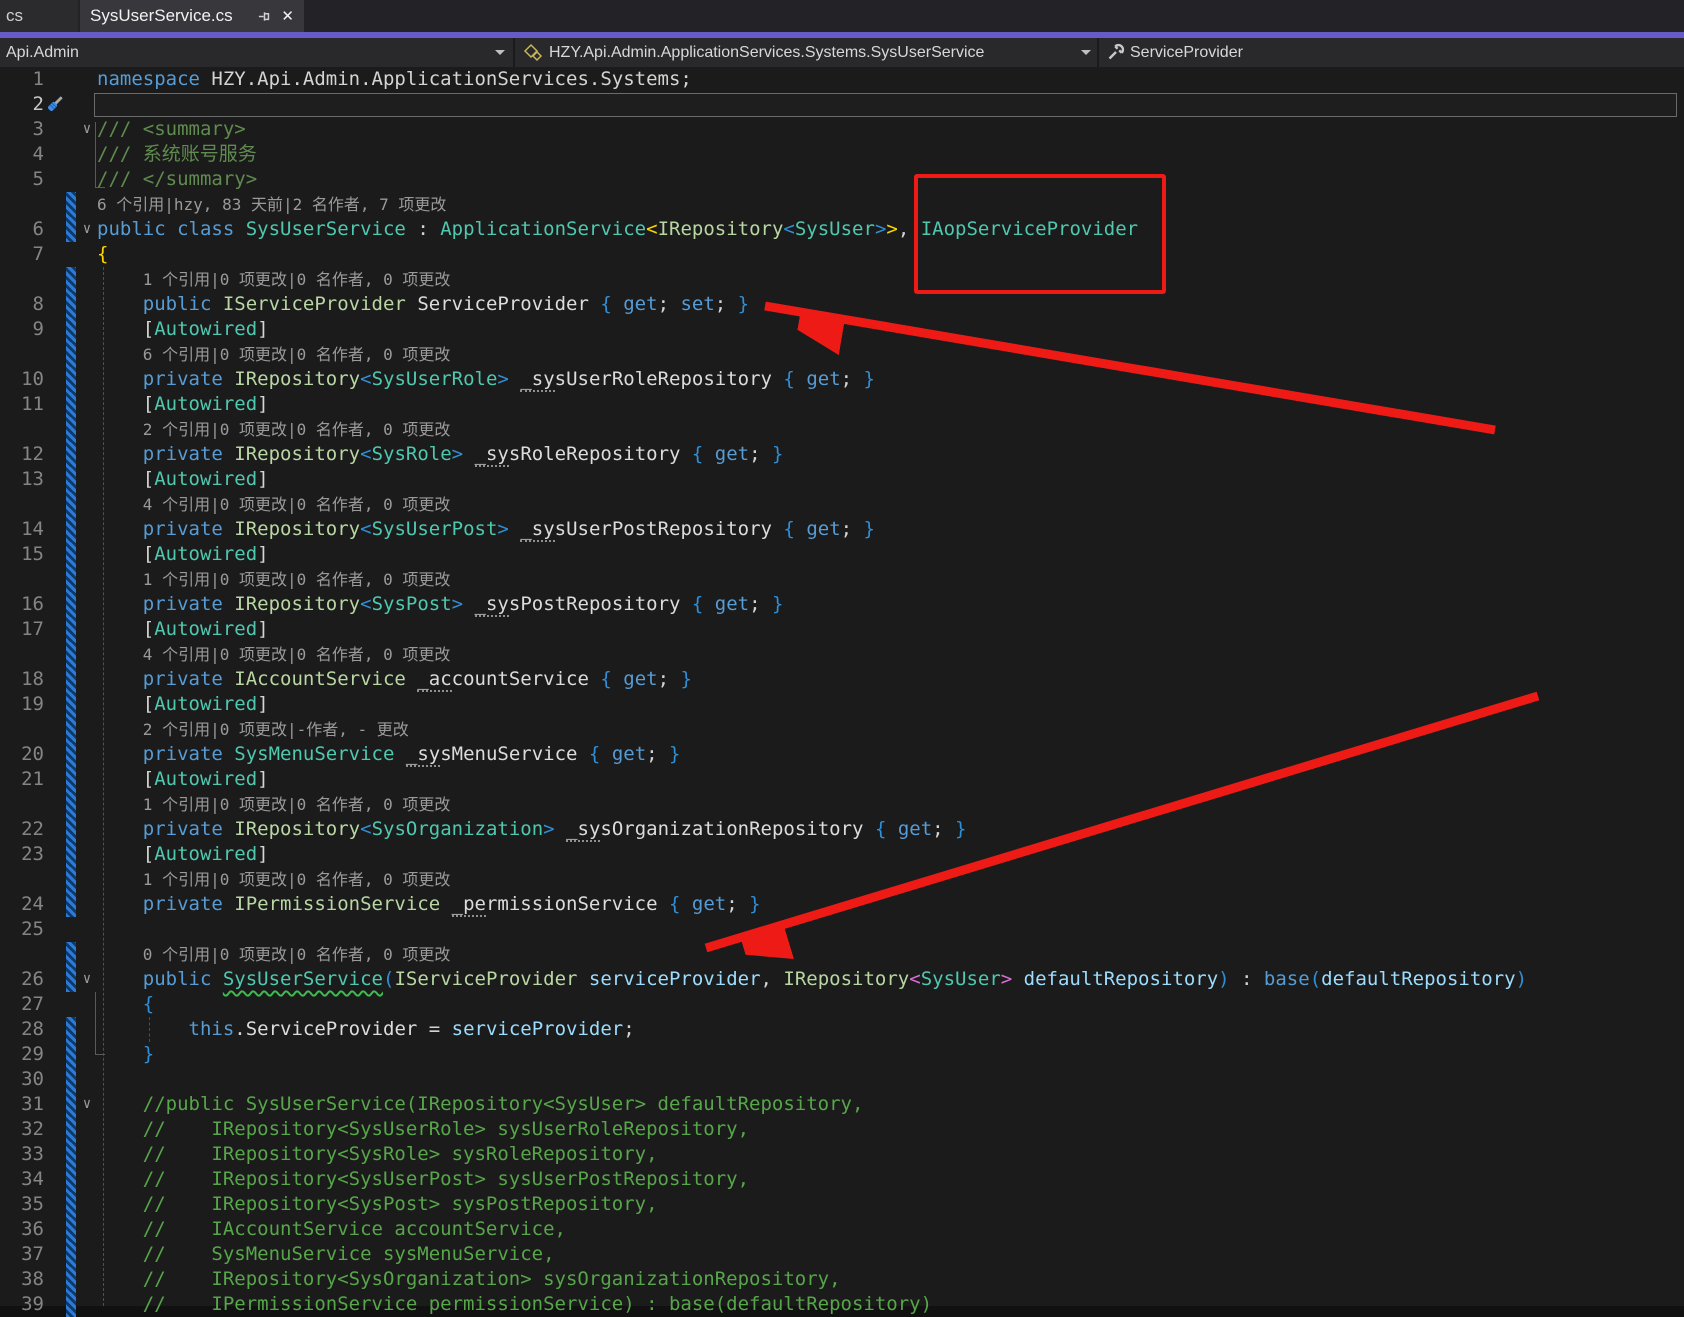  What do you see at coordinates (842, 104) in the screenshot?
I see `code-line: 2` at bounding box center [842, 104].